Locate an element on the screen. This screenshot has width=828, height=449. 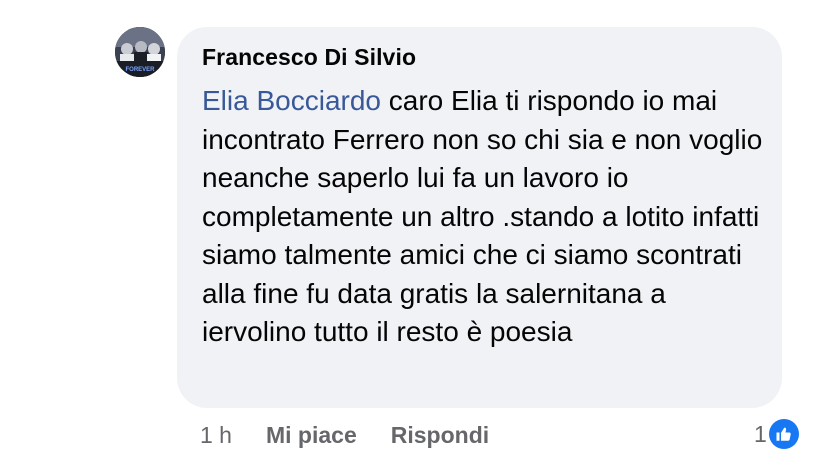
avatar: FOREVER is located at coordinates (140, 52).